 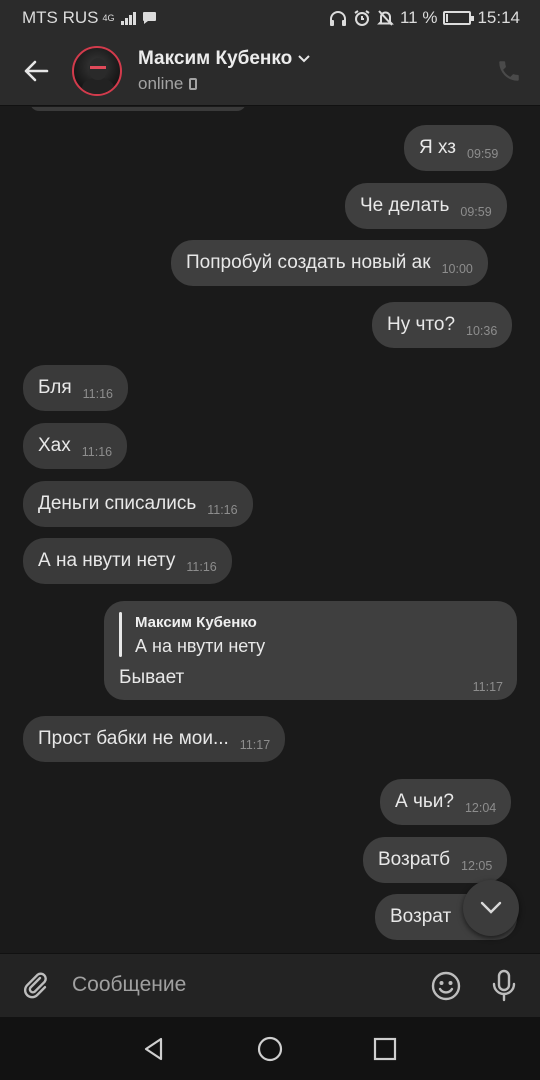 What do you see at coordinates (385, 1049) in the screenshot?
I see `nav-recents-icon` at bounding box center [385, 1049].